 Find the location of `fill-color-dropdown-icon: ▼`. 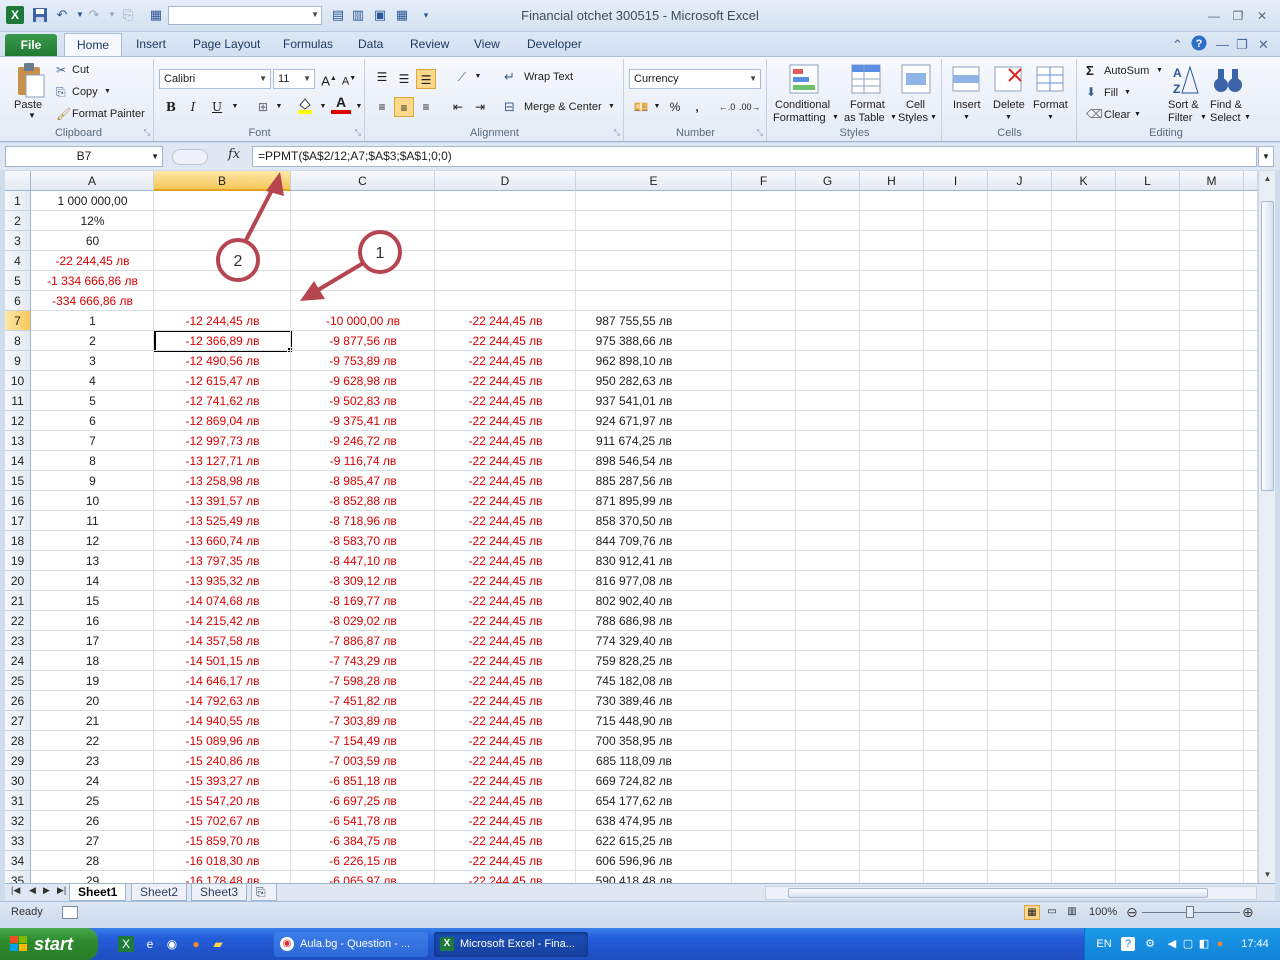

fill-color-dropdown-icon: ▼ is located at coordinates (323, 107).